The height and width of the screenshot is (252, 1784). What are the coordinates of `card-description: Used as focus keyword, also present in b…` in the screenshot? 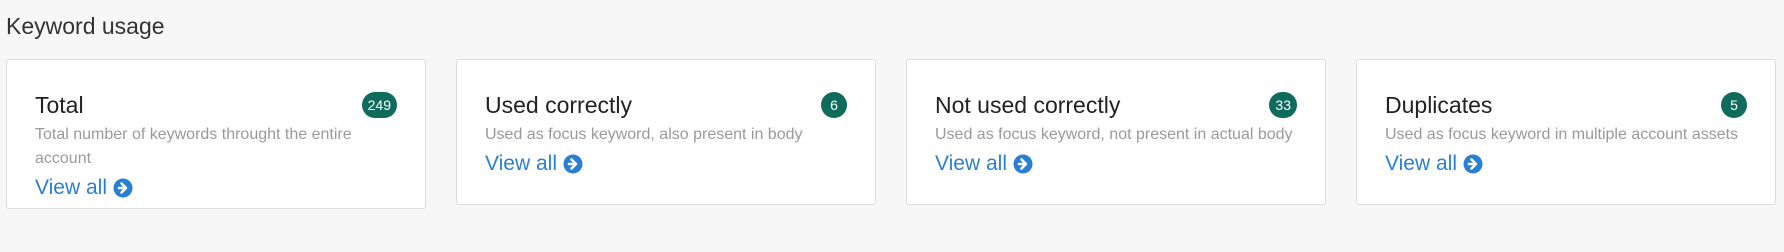 It's located at (644, 134).